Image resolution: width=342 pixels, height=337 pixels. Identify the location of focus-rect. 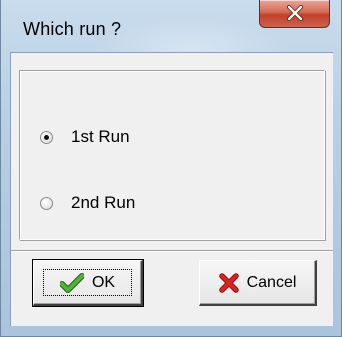
(87, 282).